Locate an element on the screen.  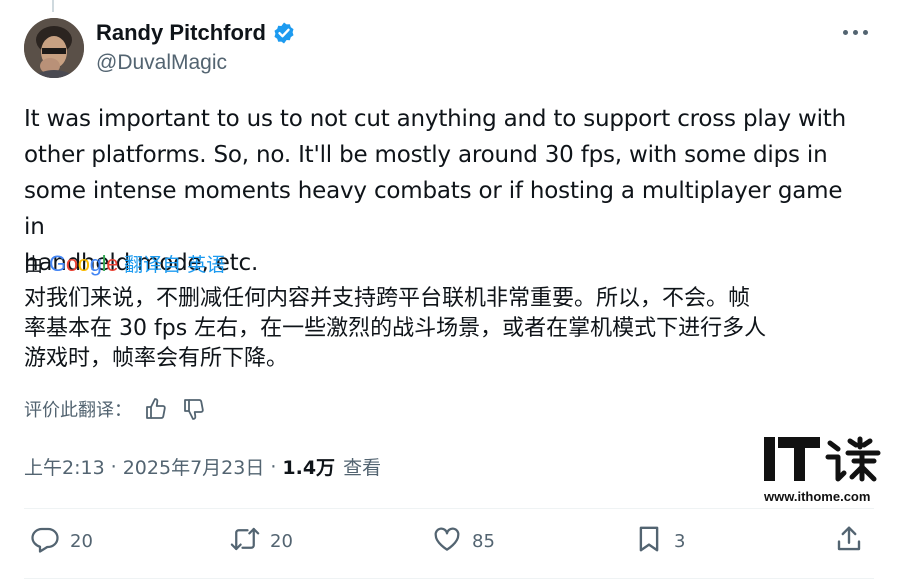
tweet-header: Randy Pitchford @DuvalMagic is located at coordinates (449, 48).